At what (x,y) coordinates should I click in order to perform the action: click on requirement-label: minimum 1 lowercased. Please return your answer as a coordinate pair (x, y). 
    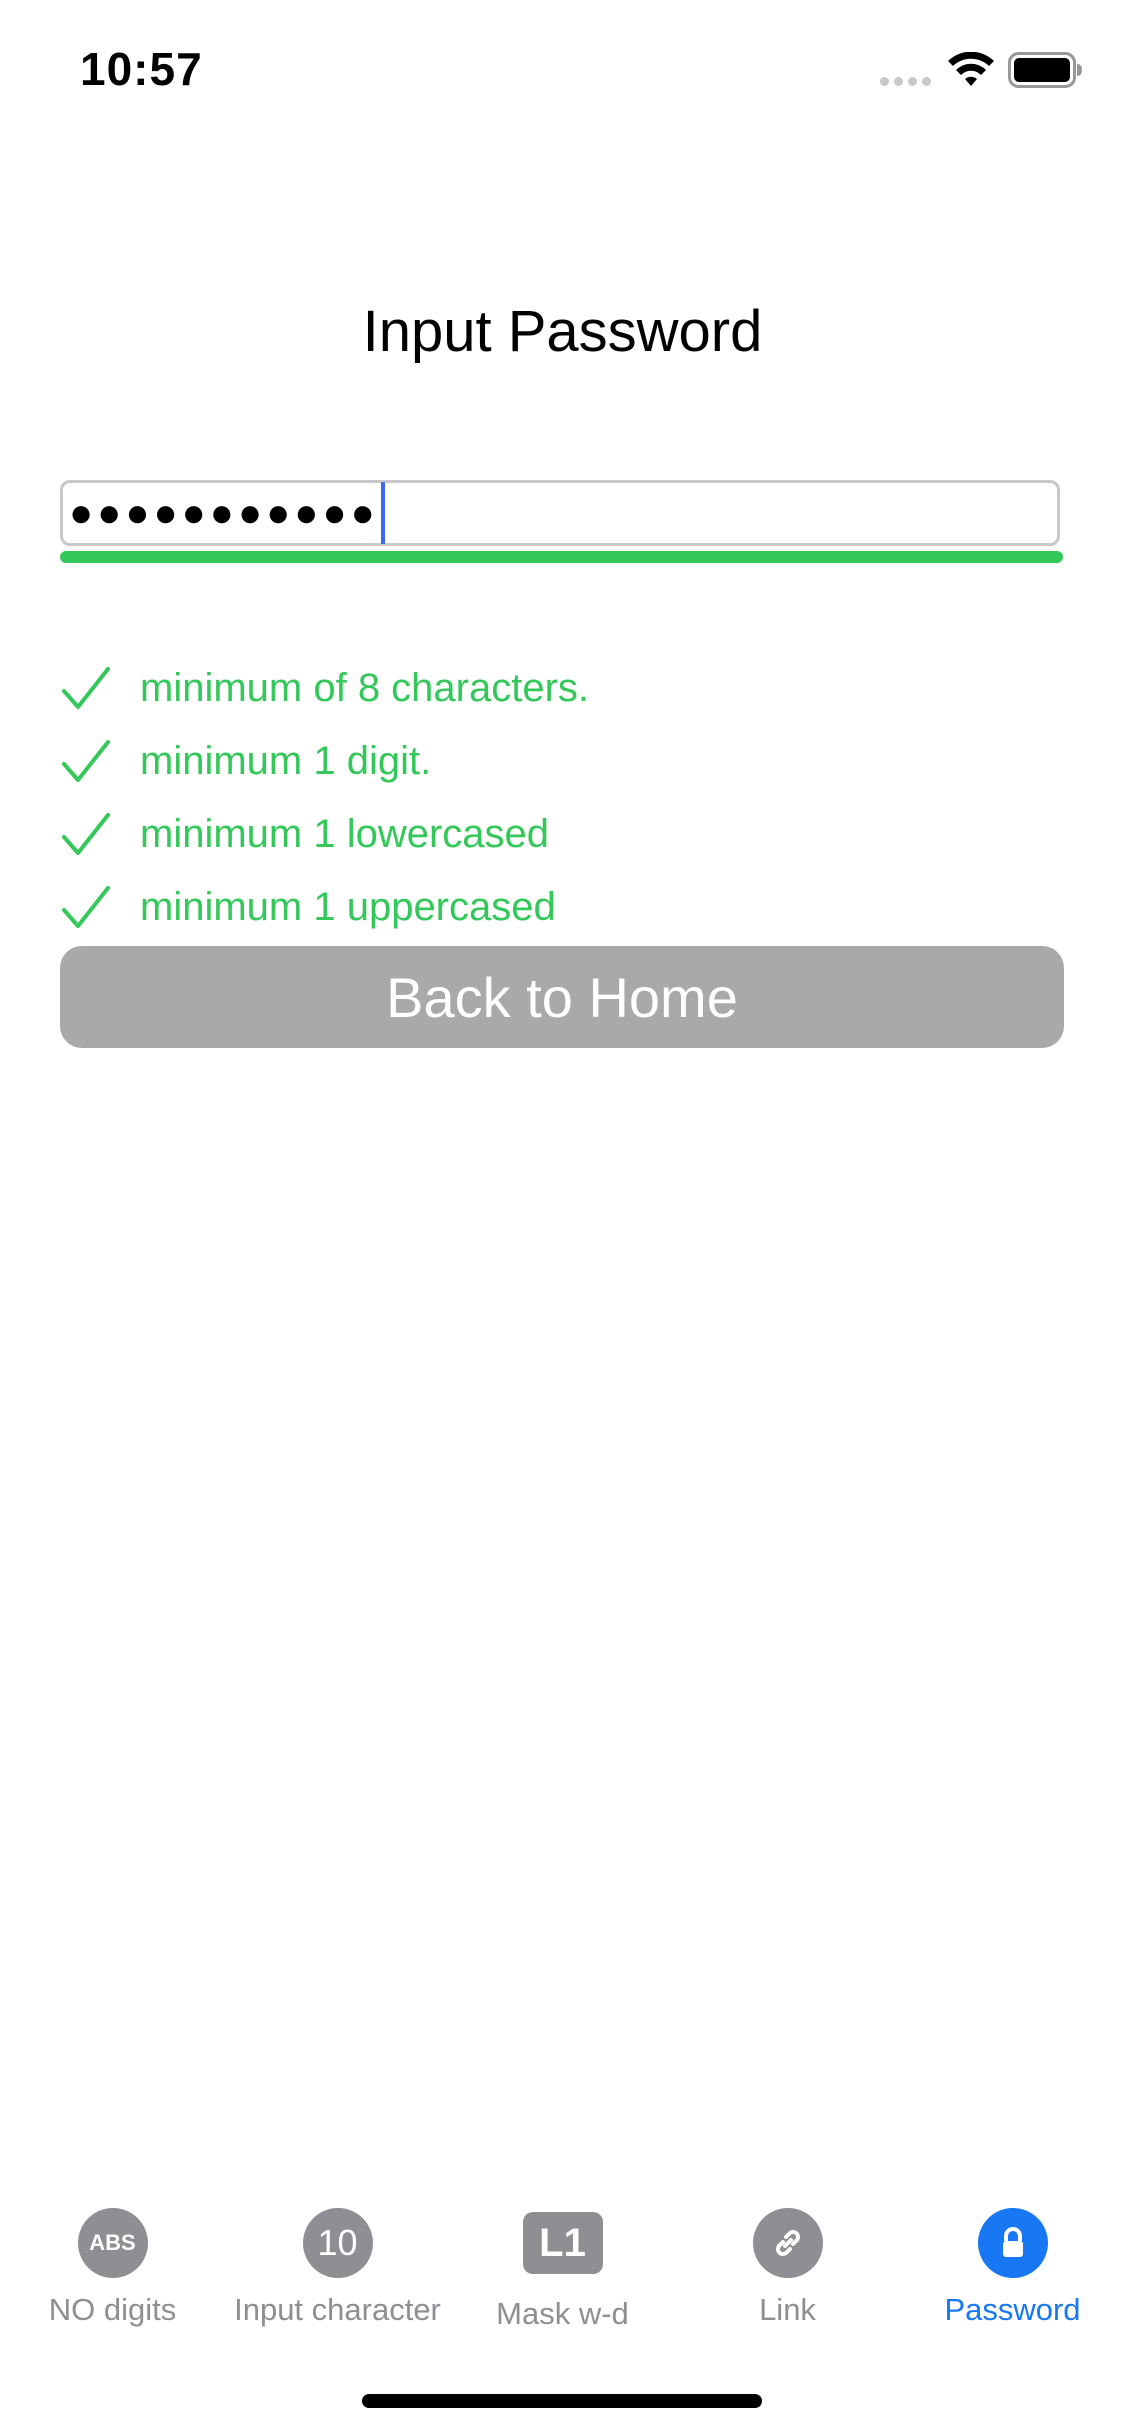
    Looking at the image, I should click on (345, 834).